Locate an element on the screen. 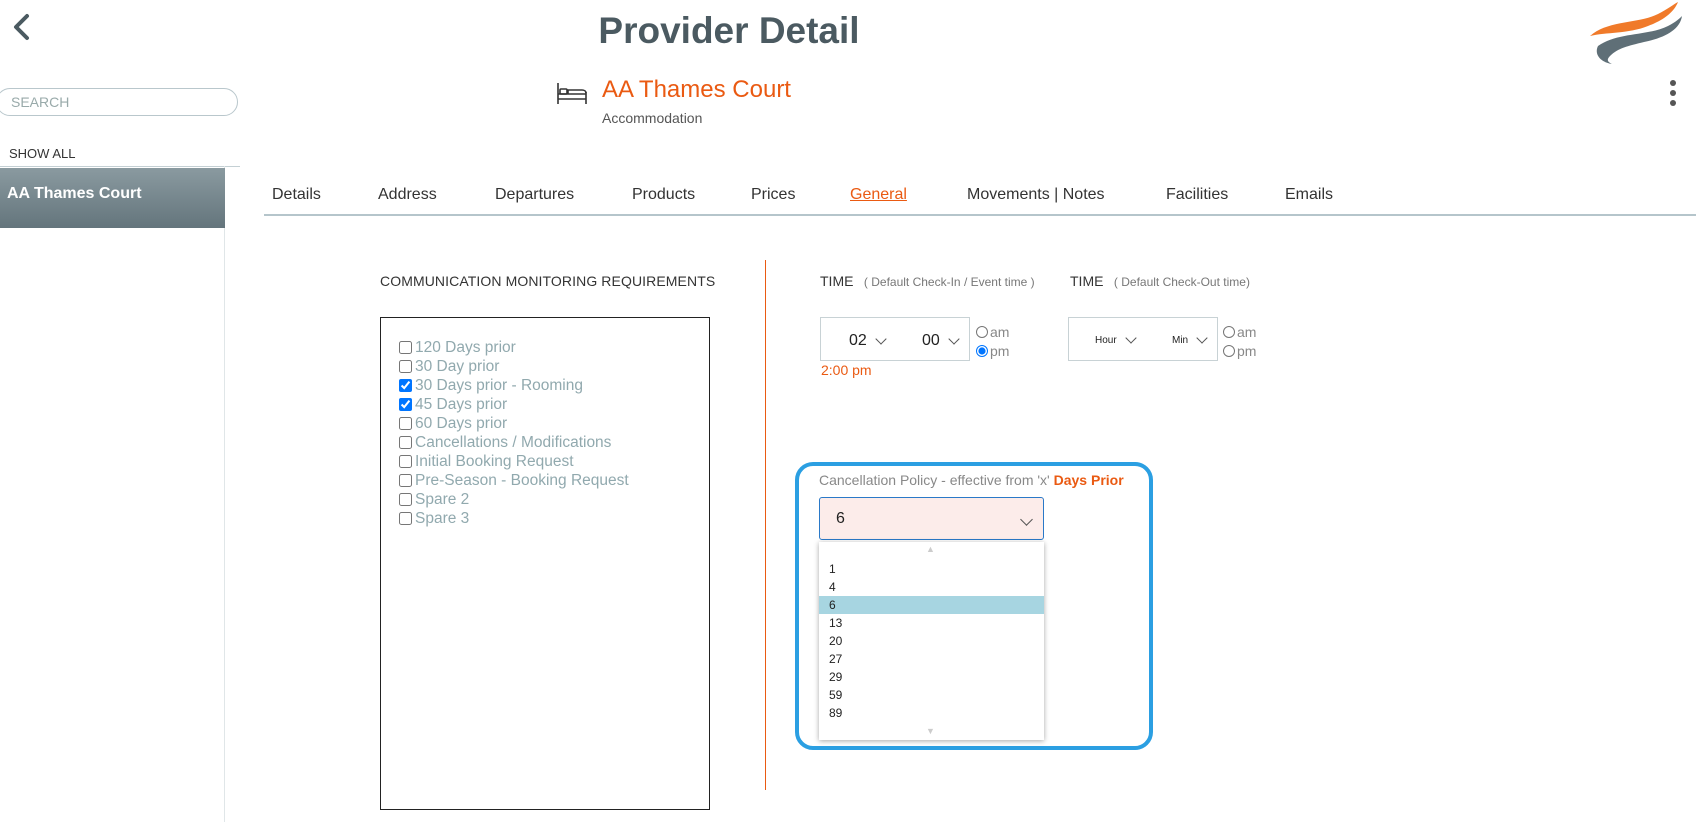  cancellation-dropdown-list: ▲ 1 4 6 13 20 27 29 59 89 ▼ is located at coordinates (931, 641).